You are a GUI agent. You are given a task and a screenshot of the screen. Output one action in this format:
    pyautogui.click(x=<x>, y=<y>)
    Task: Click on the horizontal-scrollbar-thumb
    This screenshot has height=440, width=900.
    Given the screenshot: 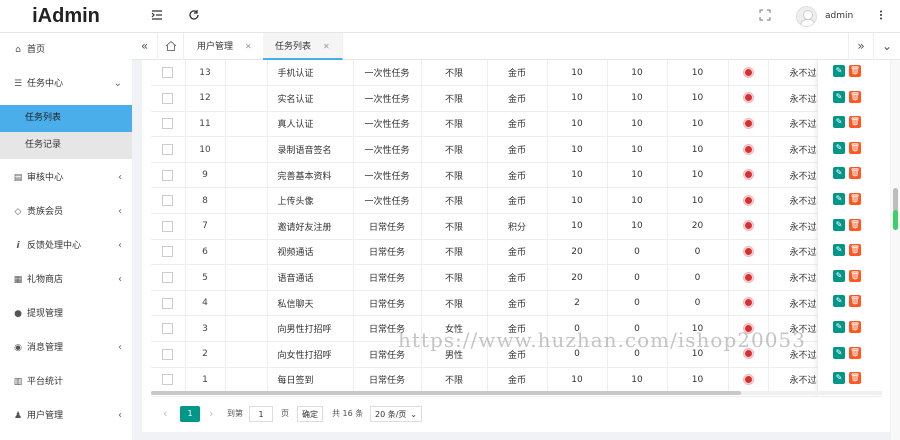 What is the action you would take?
    pyautogui.click(x=446, y=393)
    